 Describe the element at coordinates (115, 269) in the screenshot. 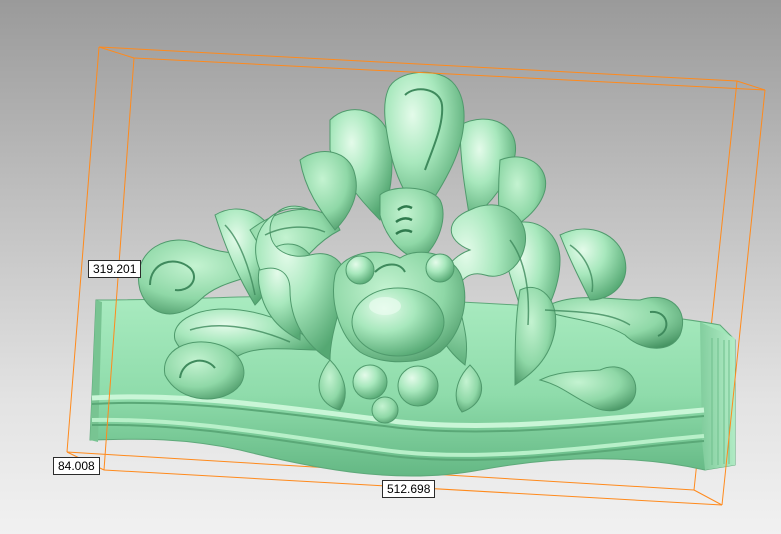

I see `height-dimension-label: 319.201` at that location.